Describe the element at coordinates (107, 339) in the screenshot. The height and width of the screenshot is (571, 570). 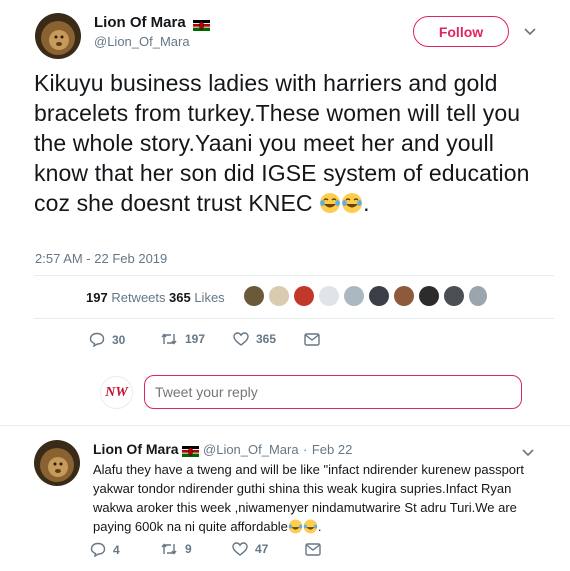
I see `reply-action: 30` at that location.